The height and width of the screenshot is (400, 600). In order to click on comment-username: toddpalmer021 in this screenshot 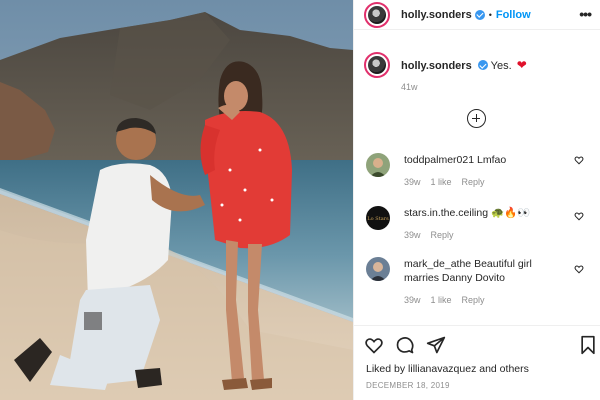, I will do `click(439, 160)`.